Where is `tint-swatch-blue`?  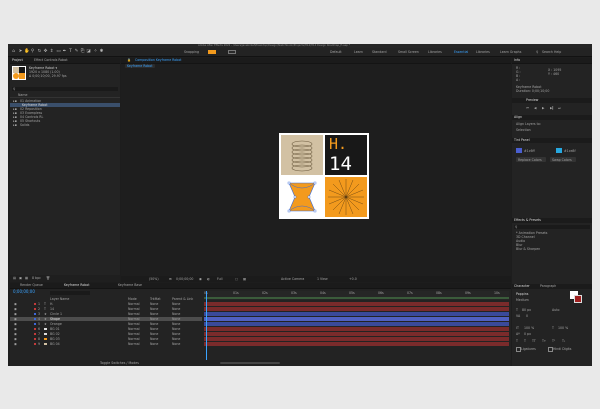 tint-swatch-blue is located at coordinates (519, 150).